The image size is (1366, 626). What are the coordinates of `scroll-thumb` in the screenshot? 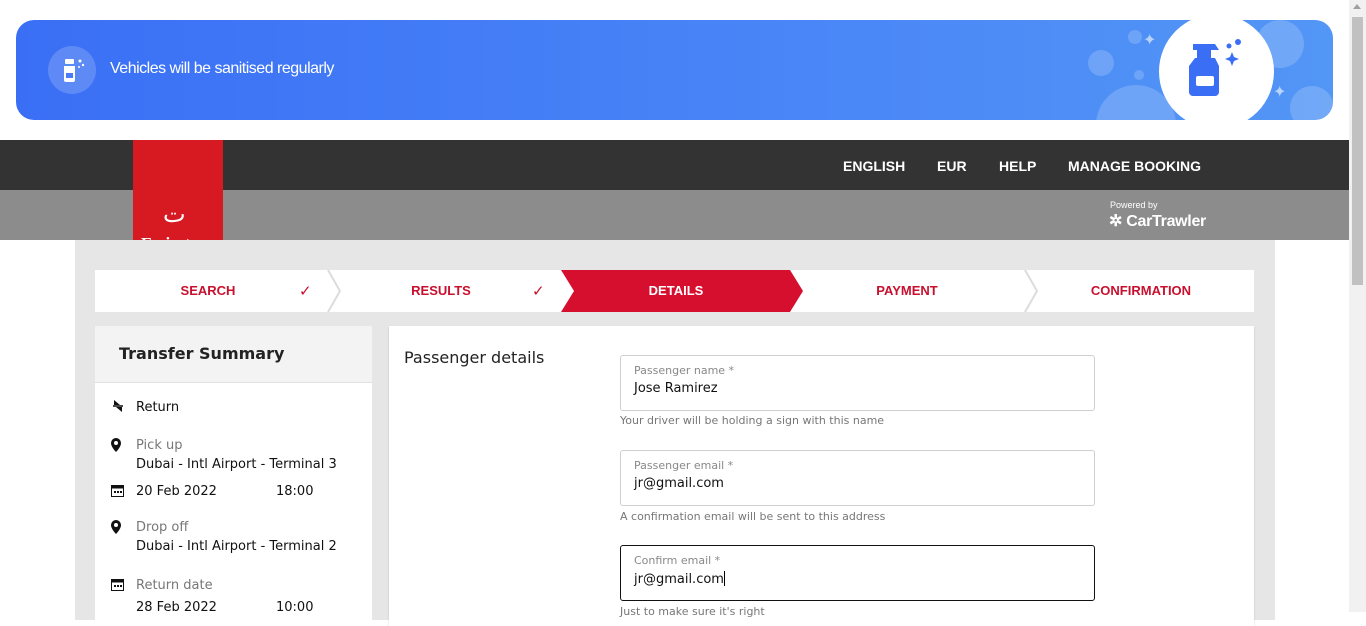 It's located at (1357, 151).